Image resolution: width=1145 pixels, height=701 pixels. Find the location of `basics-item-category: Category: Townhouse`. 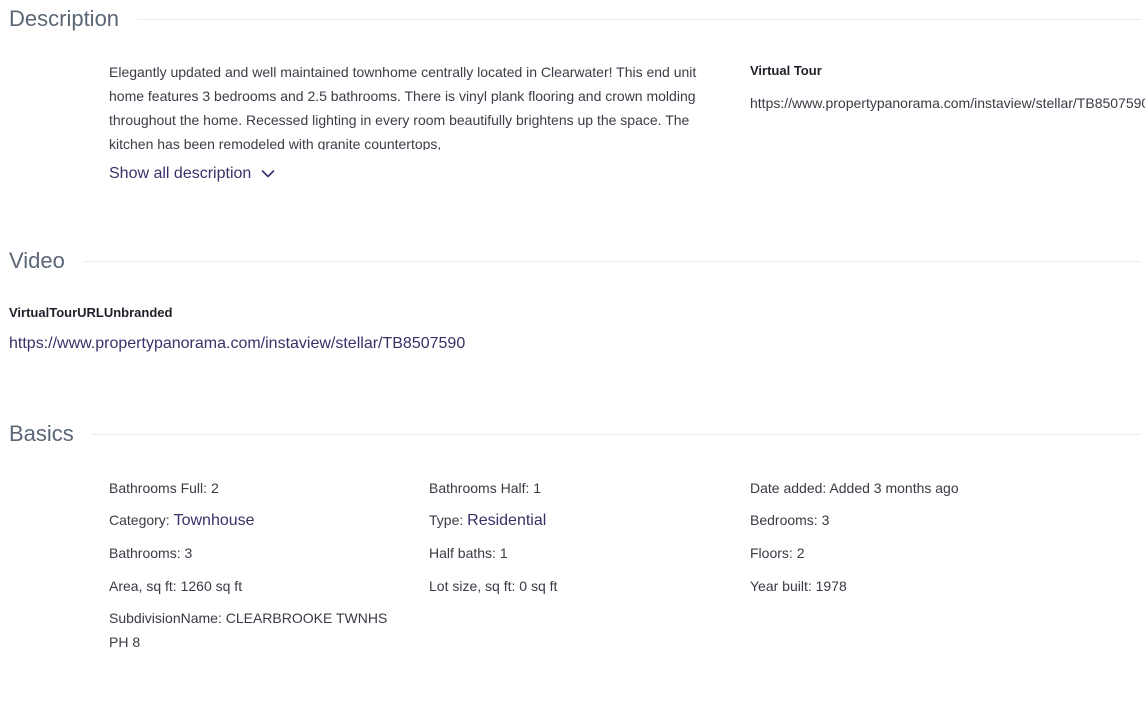

basics-item-category: Category: Townhouse is located at coordinates (182, 520).